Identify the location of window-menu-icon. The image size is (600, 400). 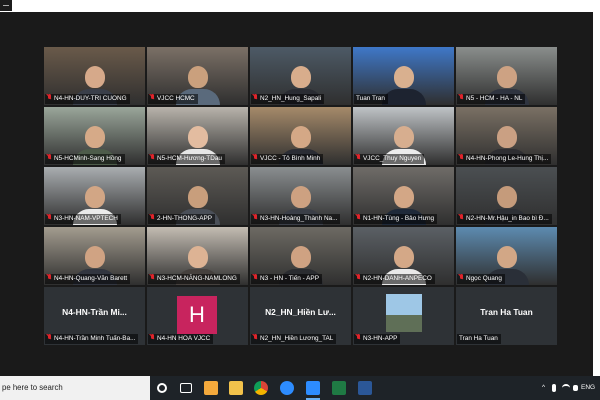
(6, 5).